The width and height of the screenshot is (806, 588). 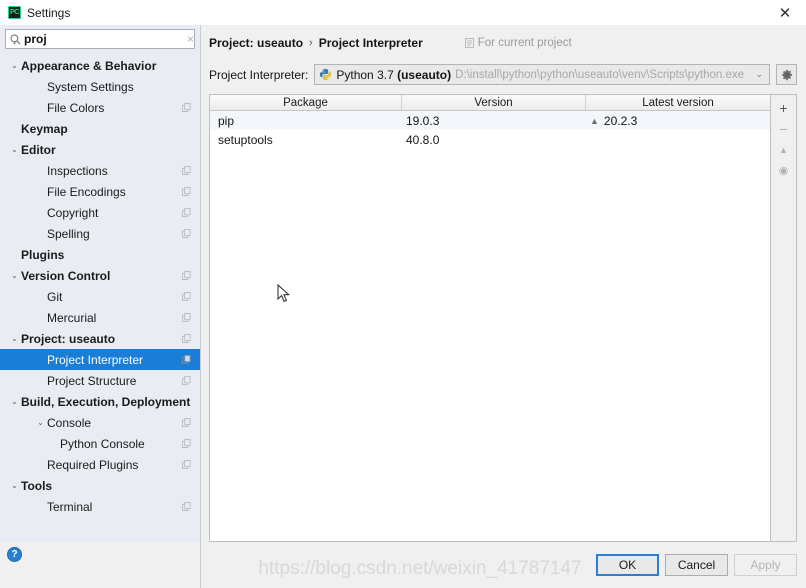 What do you see at coordinates (226, 120) in the screenshot?
I see `cell-package: pip` at bounding box center [226, 120].